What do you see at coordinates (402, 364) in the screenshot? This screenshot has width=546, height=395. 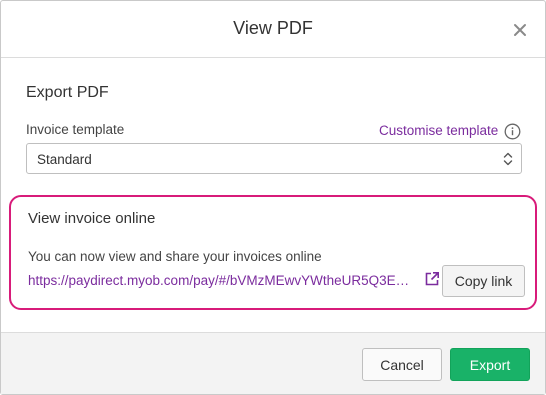 I see `cancel-button: Cancel` at bounding box center [402, 364].